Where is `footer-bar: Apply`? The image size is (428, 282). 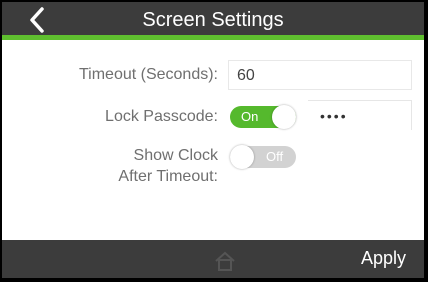
footer-bar: Apply is located at coordinates (213, 259).